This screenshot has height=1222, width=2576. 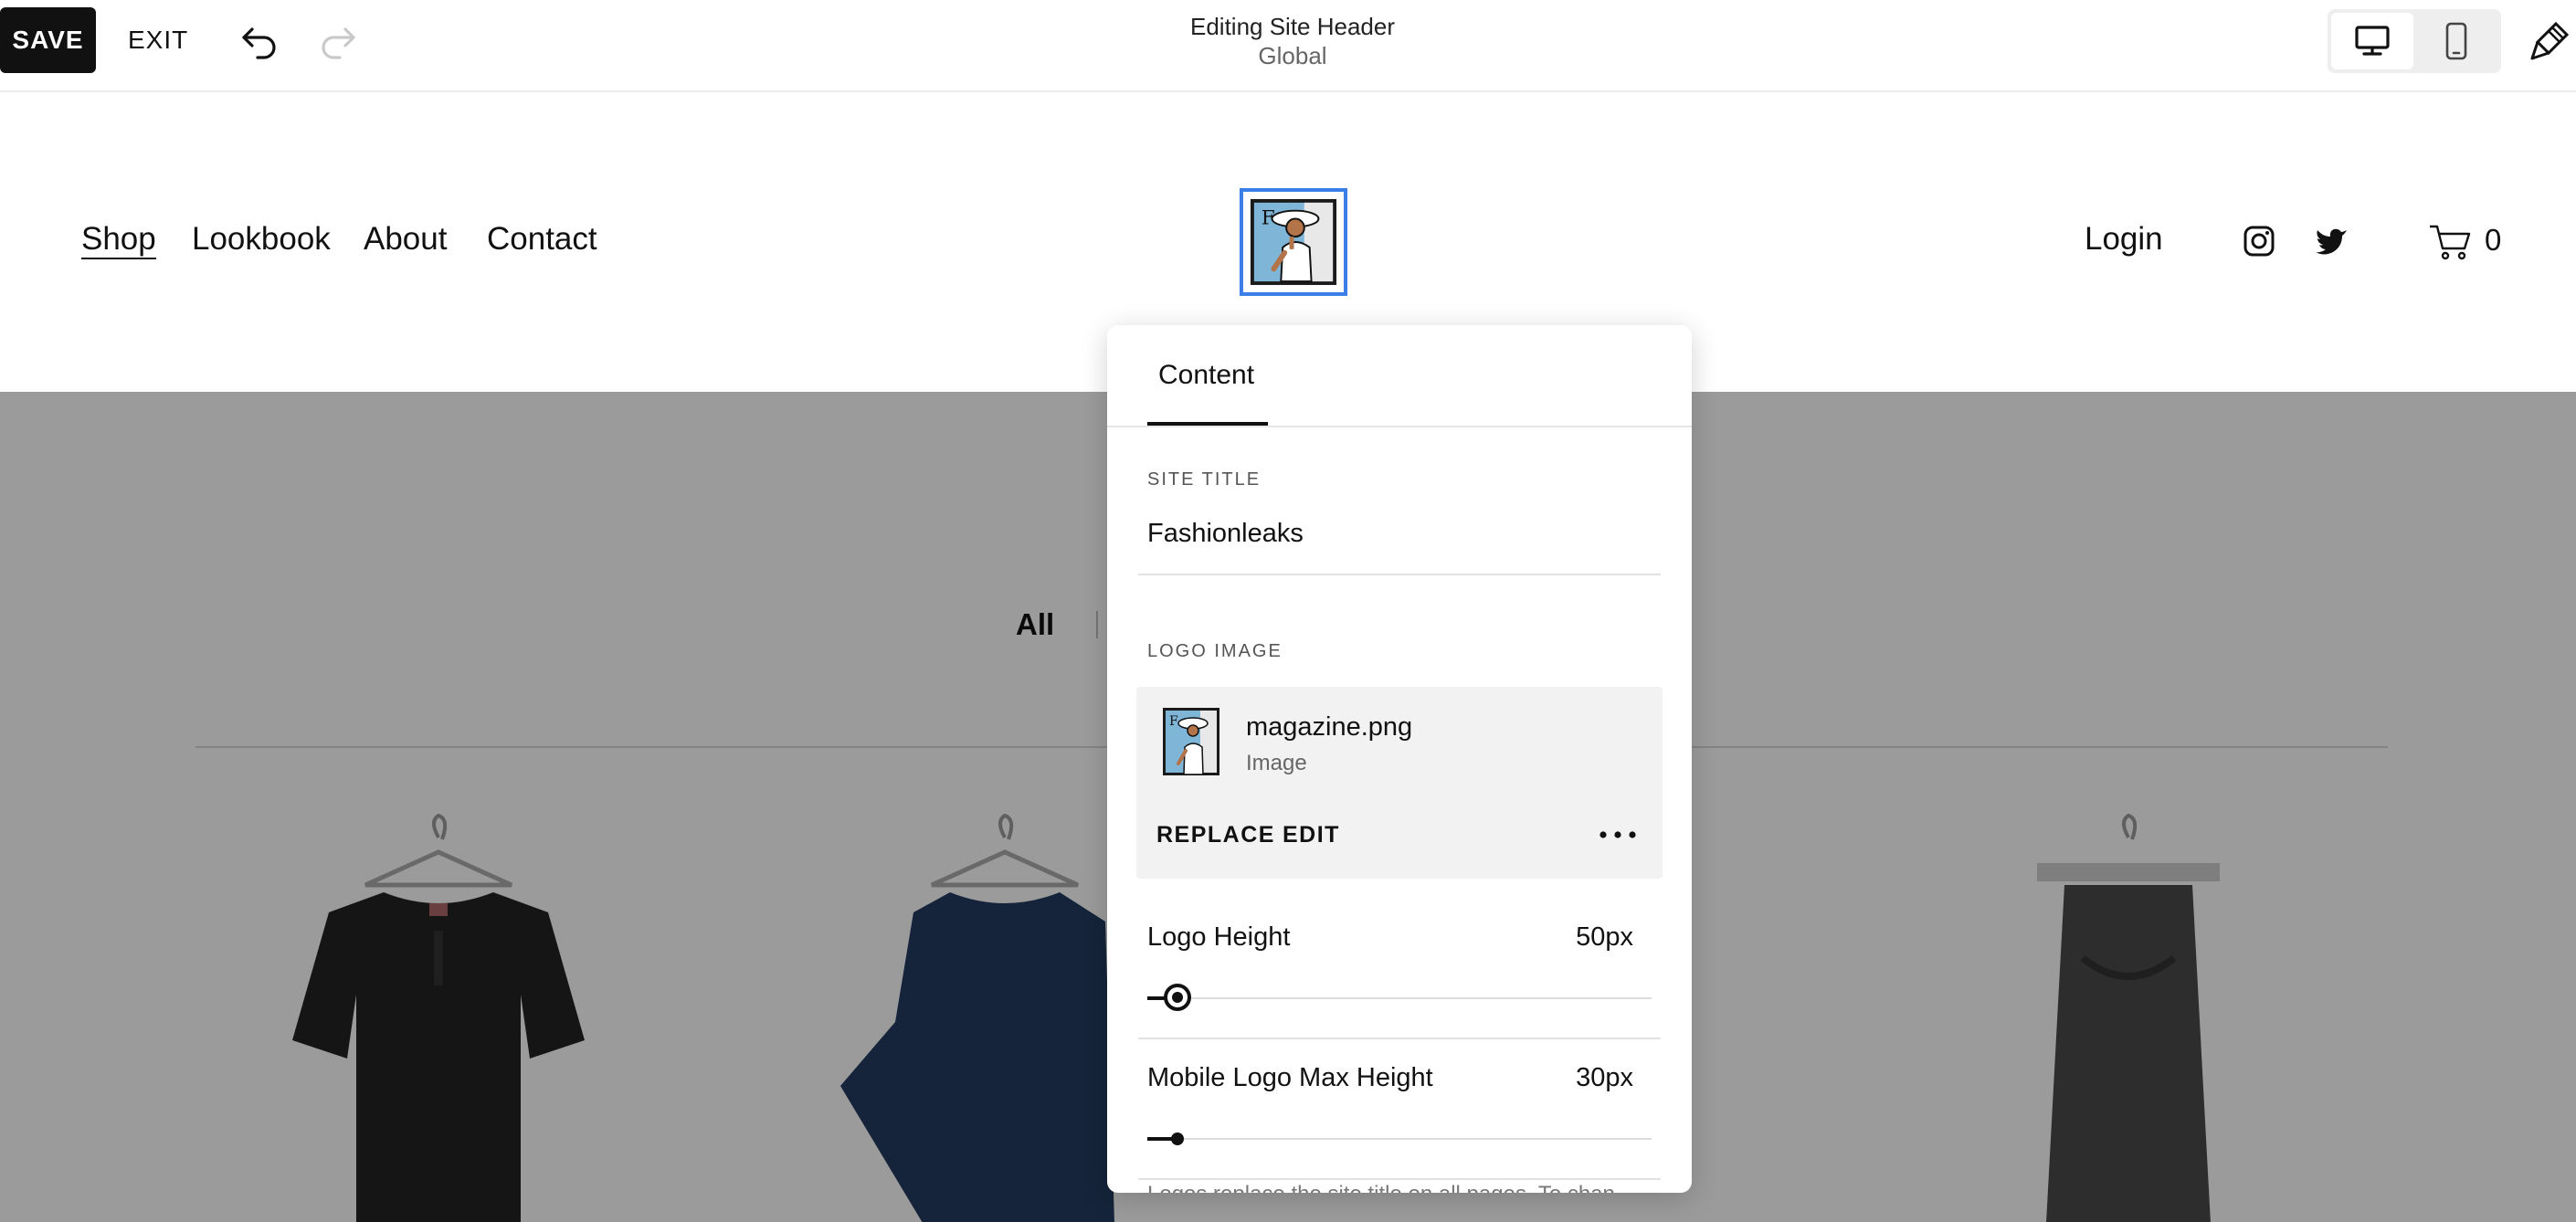 I want to click on logo-height-slider, so click(x=1399, y=997).